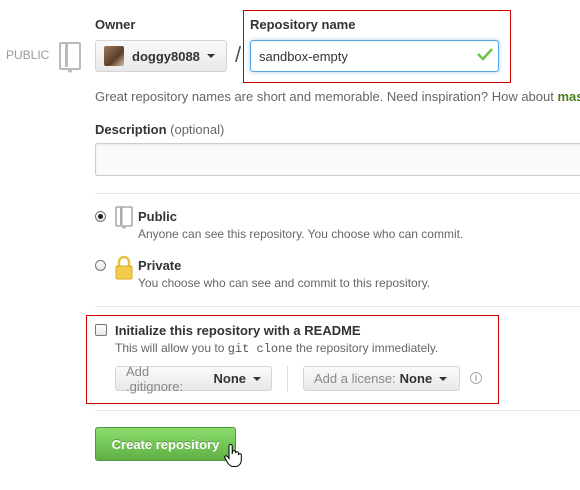  I want to click on description-title: Description, so click(131, 129).